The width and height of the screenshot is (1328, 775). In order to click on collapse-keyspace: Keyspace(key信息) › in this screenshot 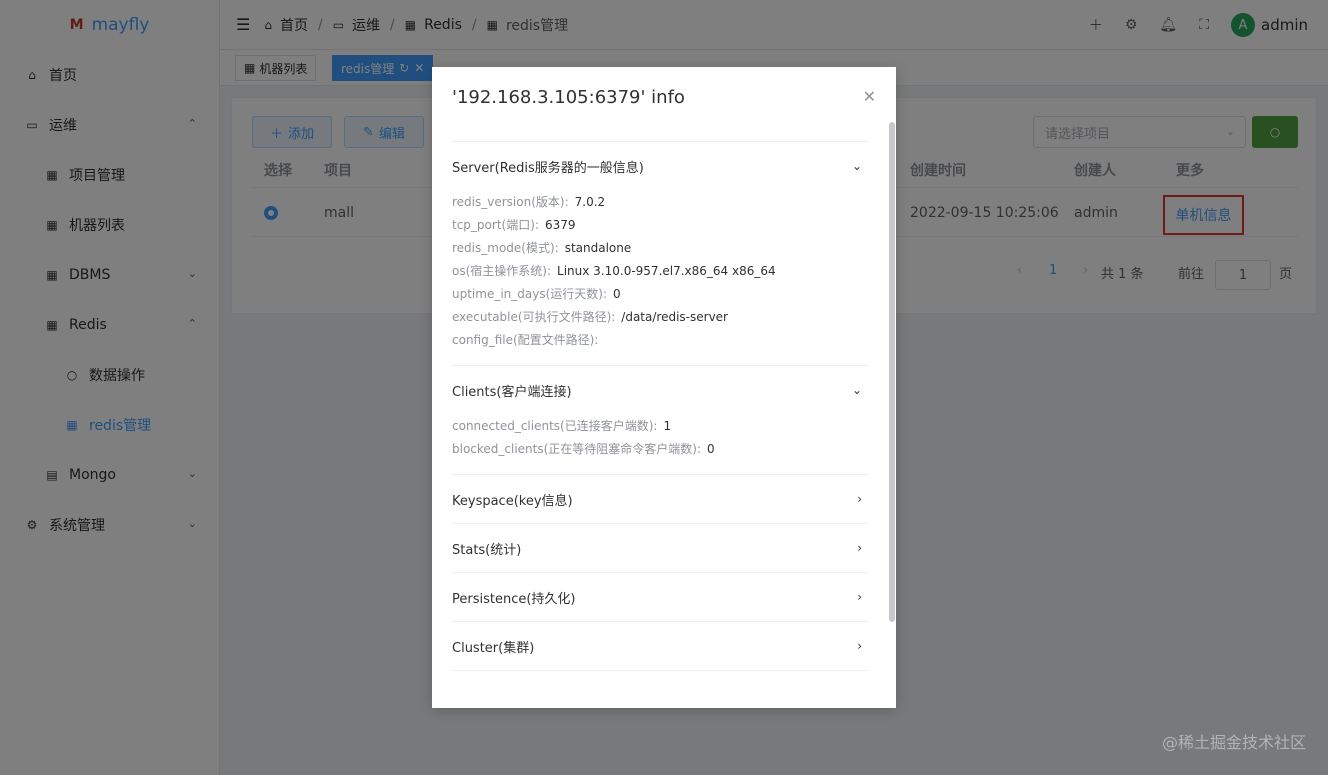, I will do `click(660, 498)`.